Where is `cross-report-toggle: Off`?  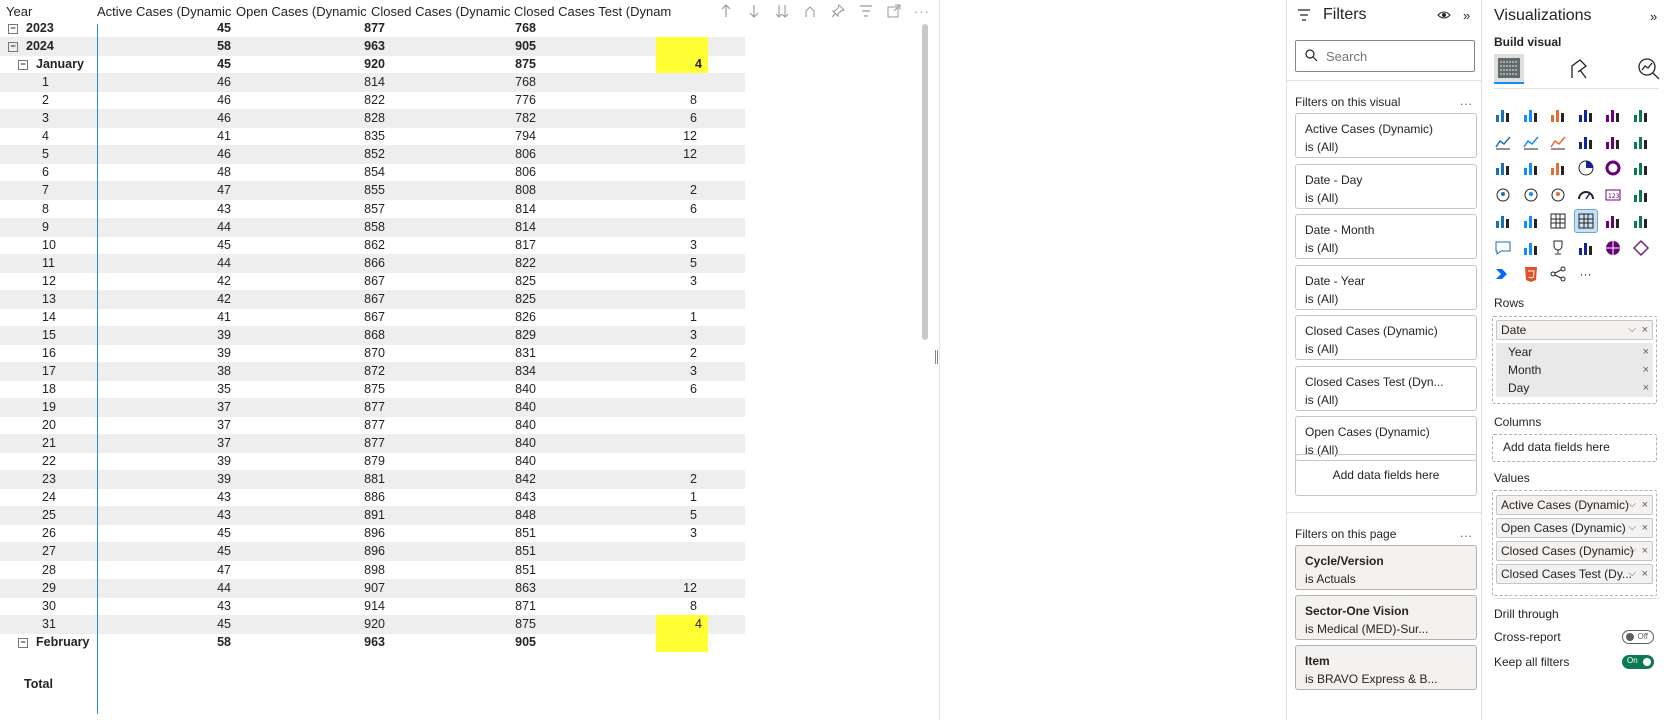
cross-report-toggle: Off is located at coordinates (1638, 637).